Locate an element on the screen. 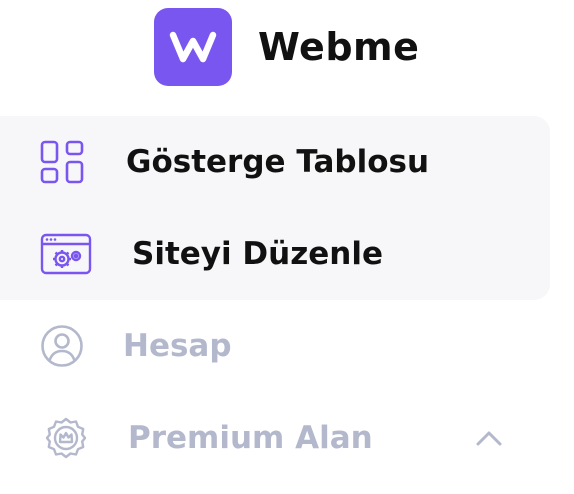  dashboard-grid-icon is located at coordinates (62, 162).